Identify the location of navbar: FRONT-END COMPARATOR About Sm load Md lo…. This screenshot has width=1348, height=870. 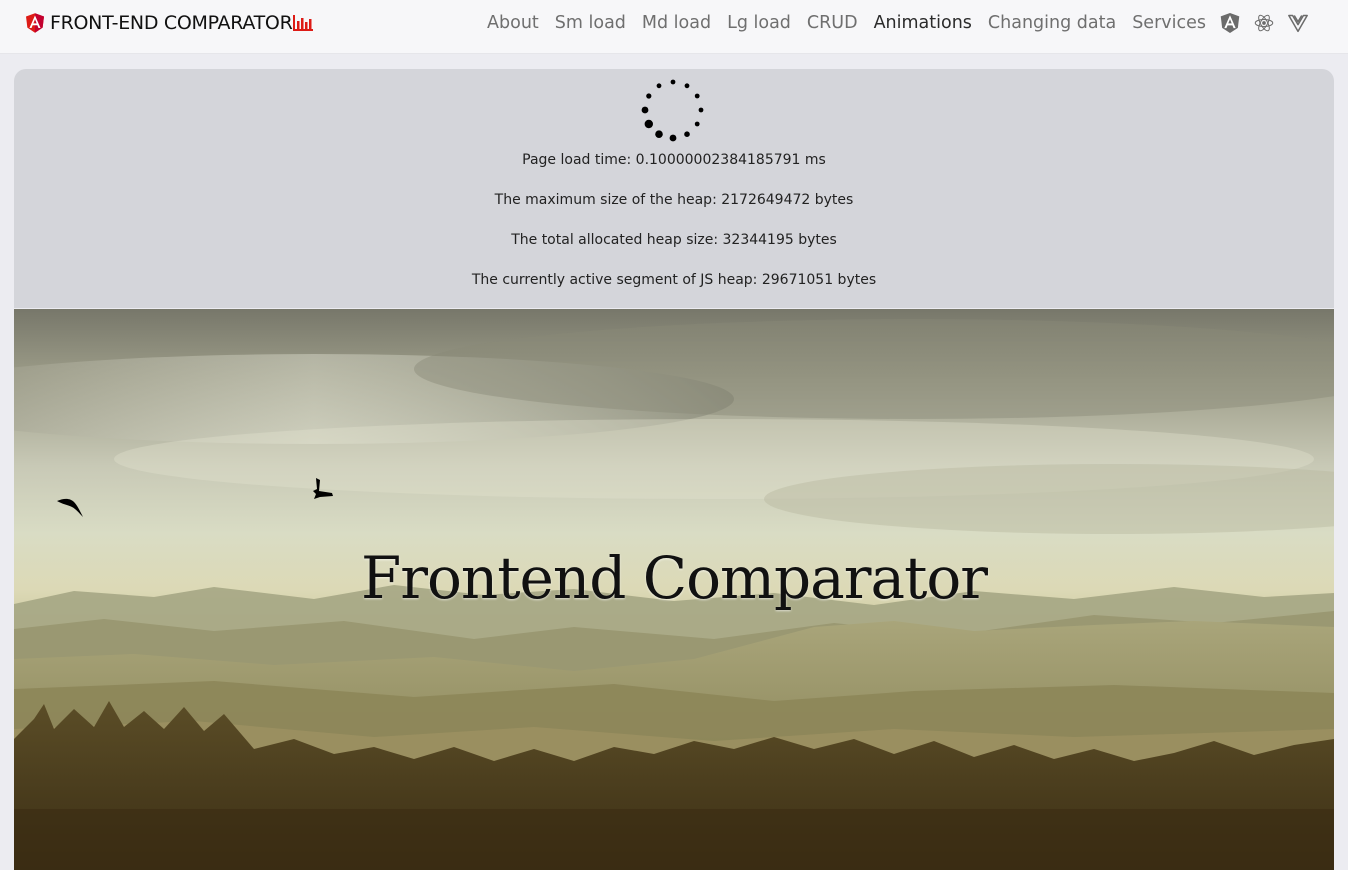
(674, 27).